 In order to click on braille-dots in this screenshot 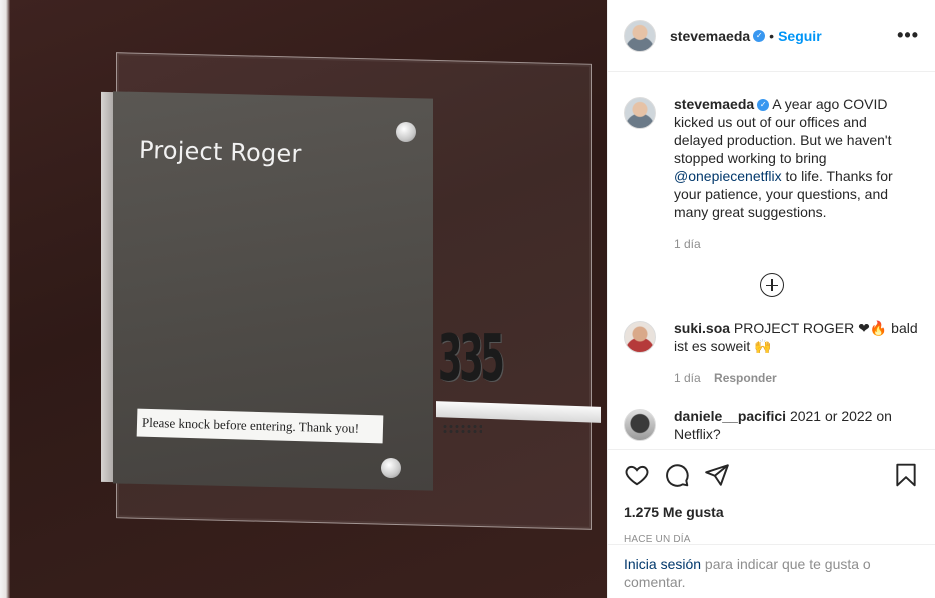, I will do `click(462, 429)`.